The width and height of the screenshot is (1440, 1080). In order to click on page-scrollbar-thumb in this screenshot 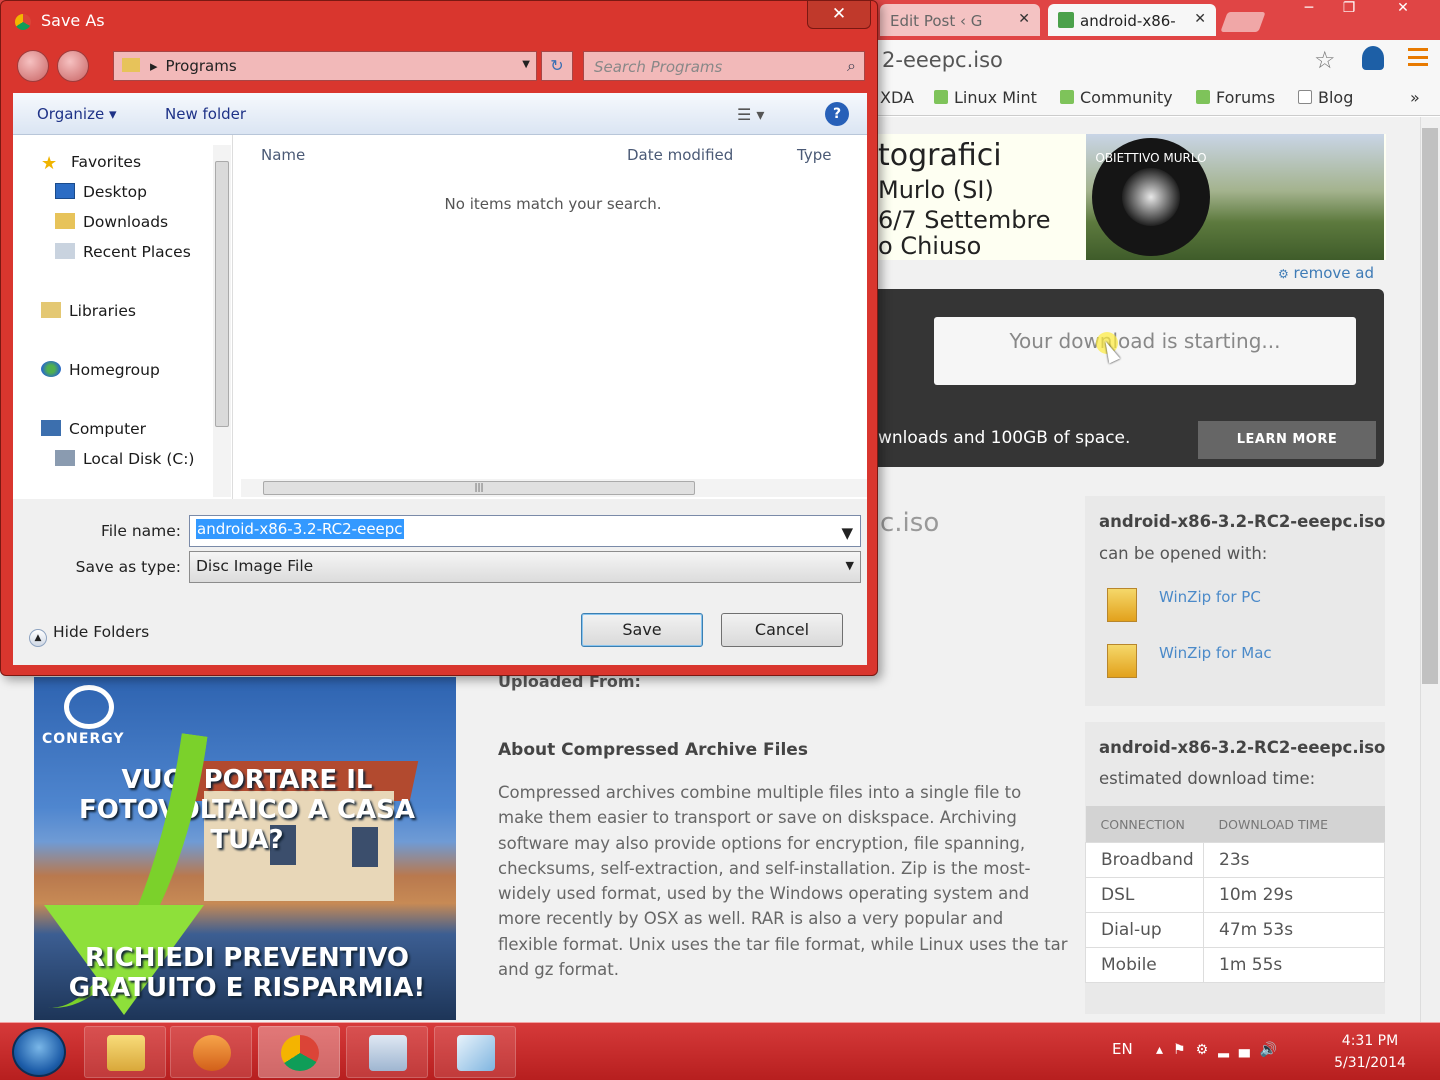, I will do `click(1430, 406)`.